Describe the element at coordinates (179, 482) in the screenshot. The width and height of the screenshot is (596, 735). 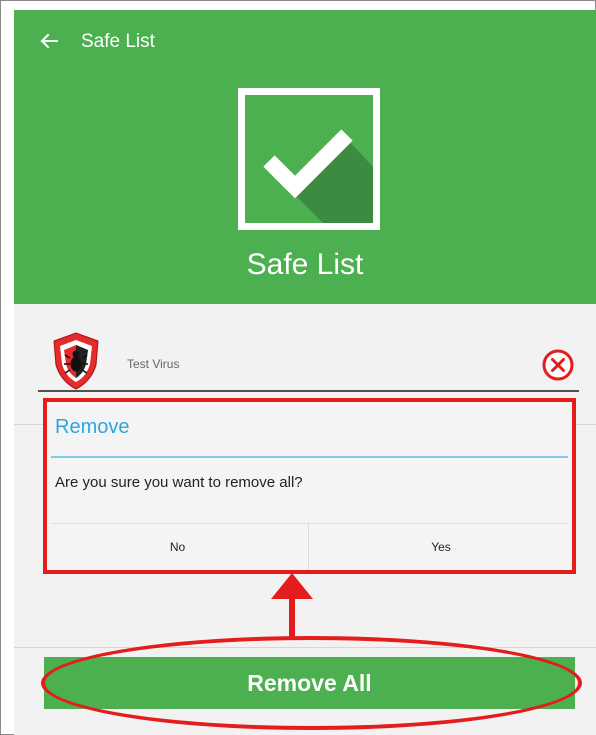
I see `dialog-message: Are you sure you want to remove all?` at that location.